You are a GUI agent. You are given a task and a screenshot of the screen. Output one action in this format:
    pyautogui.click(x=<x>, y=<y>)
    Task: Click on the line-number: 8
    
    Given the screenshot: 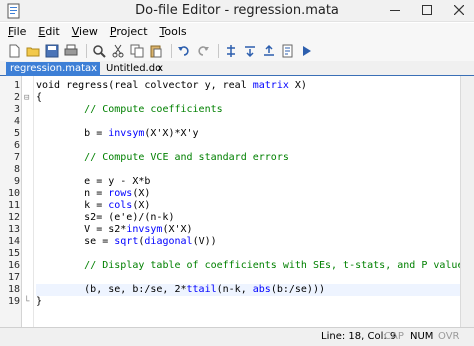 What is the action you would take?
    pyautogui.click(x=16, y=169)
    